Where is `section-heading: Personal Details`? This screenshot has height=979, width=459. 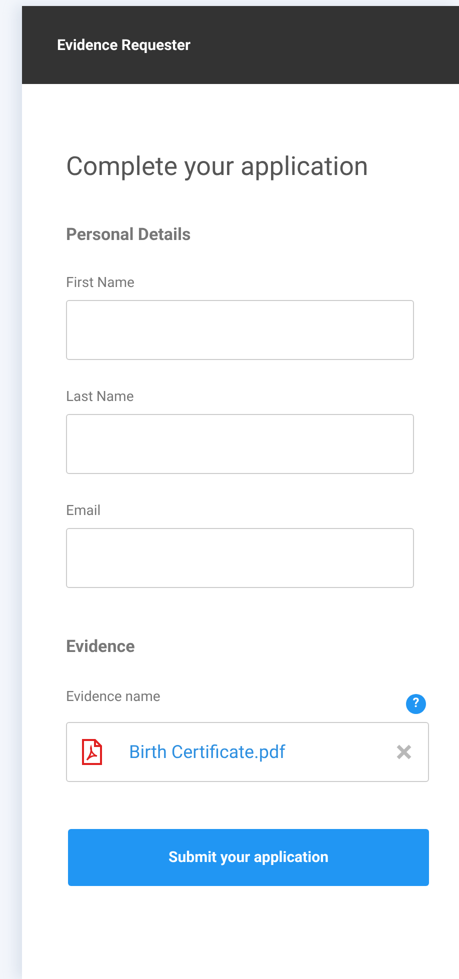
section-heading: Personal Details is located at coordinates (129, 235).